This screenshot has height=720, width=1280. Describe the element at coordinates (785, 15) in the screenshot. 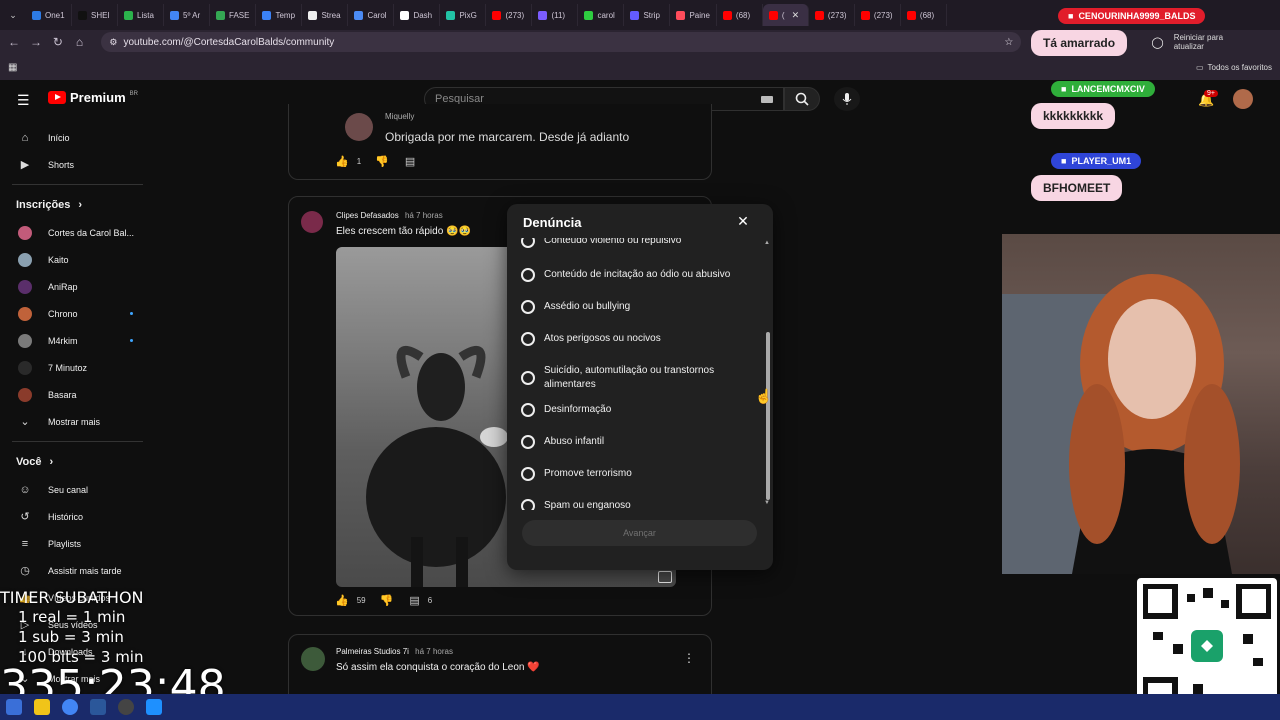

I see `browser-tab: (✕` at that location.